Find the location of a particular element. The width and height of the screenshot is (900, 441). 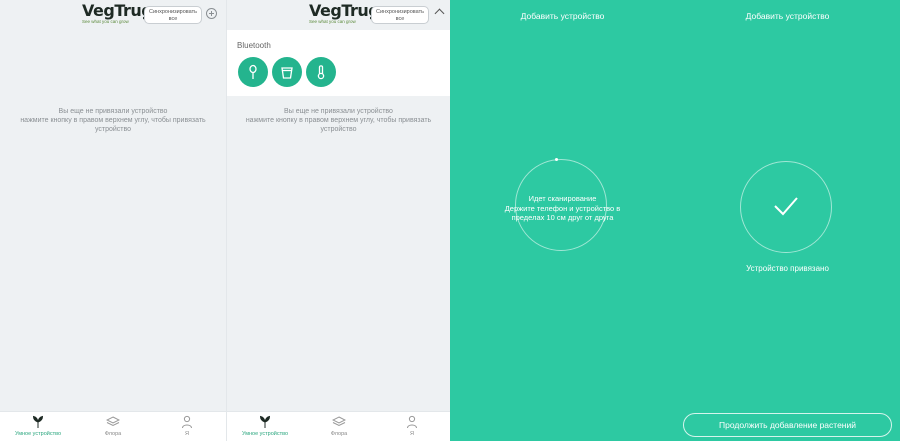

scanning-line: пределах 10 см друг от друга is located at coordinates (562, 217).